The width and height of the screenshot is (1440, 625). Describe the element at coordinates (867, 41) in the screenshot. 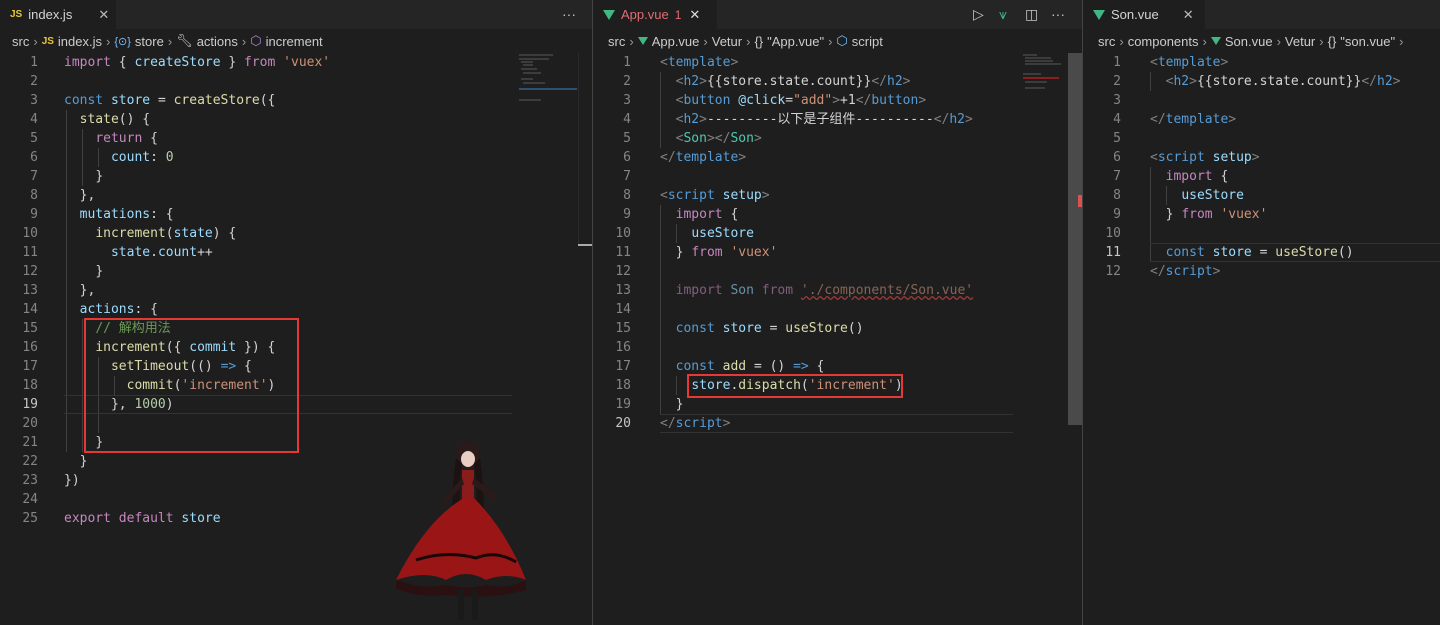

I see `breadcrumb-script: script` at that location.